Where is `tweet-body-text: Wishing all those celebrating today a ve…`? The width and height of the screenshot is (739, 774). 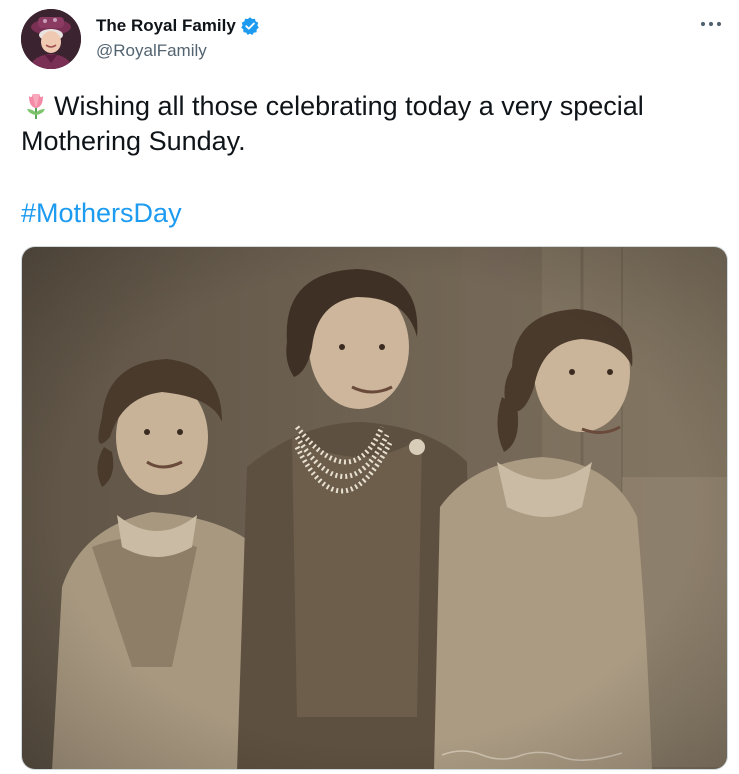 tweet-body-text: Wishing all those celebrating today a ve… is located at coordinates (332, 123).